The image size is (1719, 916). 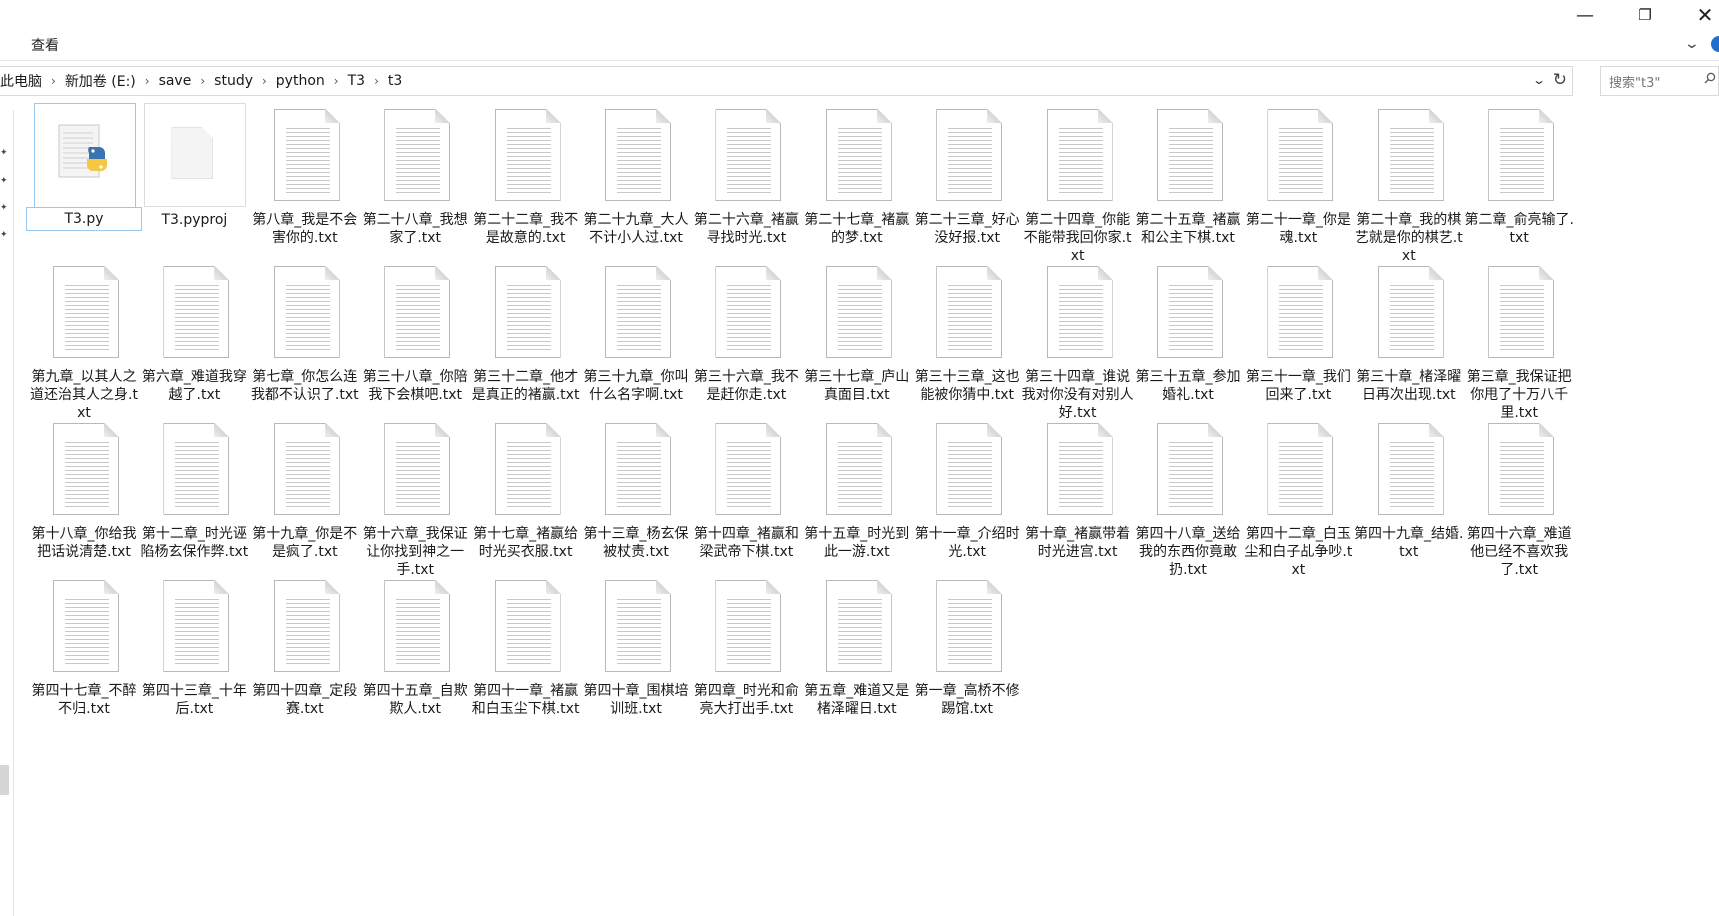 I want to click on file-item: 第二十三章_好心没好报.txt, so click(x=967, y=175).